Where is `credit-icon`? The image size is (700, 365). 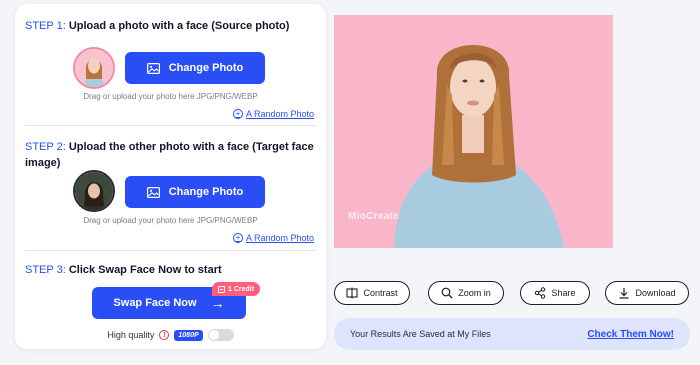
credit-icon is located at coordinates (221, 289).